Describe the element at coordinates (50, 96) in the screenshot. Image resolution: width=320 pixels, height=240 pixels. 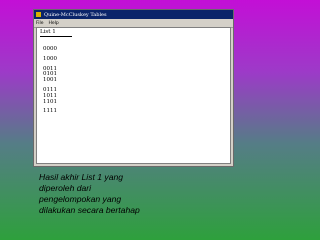
I see `group-3: 0111 1011 1101` at that location.